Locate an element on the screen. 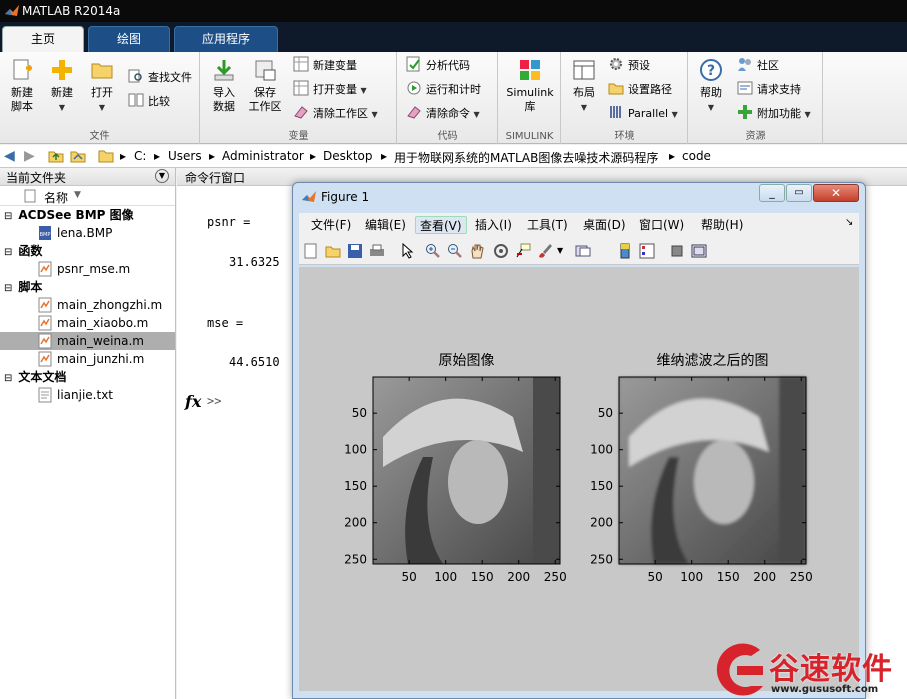  figure-menu-item: 文件(F) is located at coordinates (331, 225).